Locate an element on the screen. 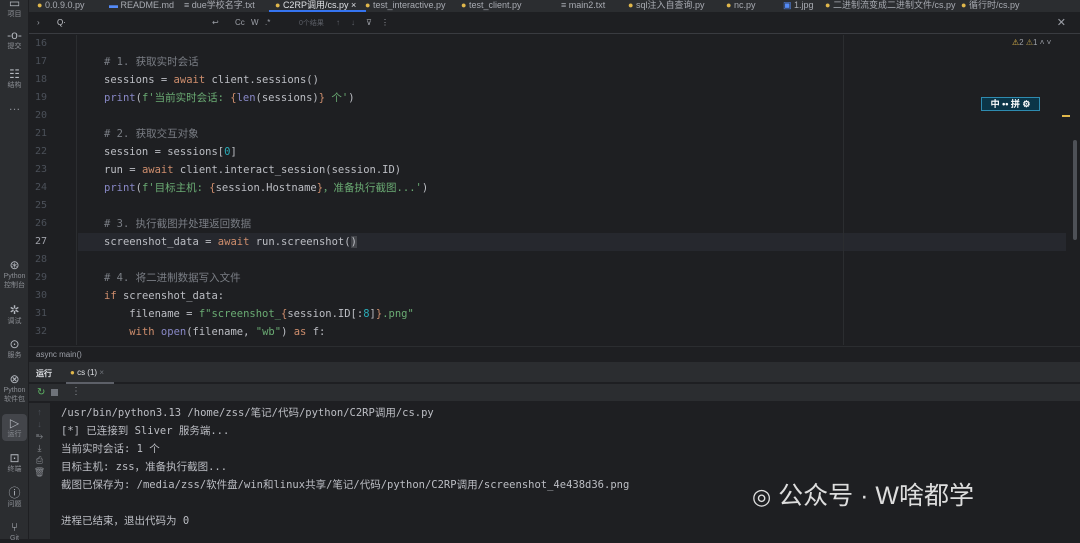 This screenshot has width=1080, height=543. tool-project: ▭ 项目 is located at coordinates (14, 9).